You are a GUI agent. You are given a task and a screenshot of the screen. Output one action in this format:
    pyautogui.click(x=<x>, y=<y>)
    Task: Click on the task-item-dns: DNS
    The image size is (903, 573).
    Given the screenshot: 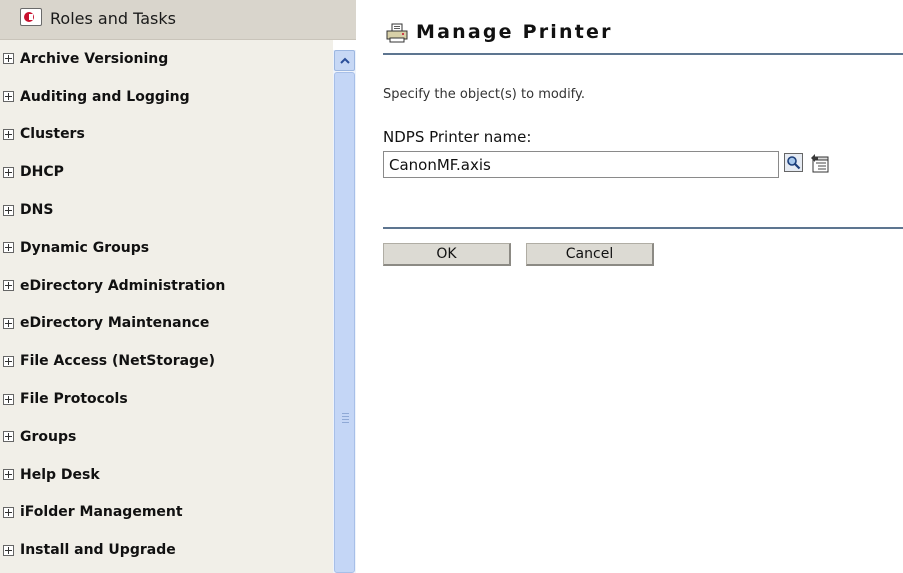 What is the action you would take?
    pyautogui.click(x=166, y=210)
    